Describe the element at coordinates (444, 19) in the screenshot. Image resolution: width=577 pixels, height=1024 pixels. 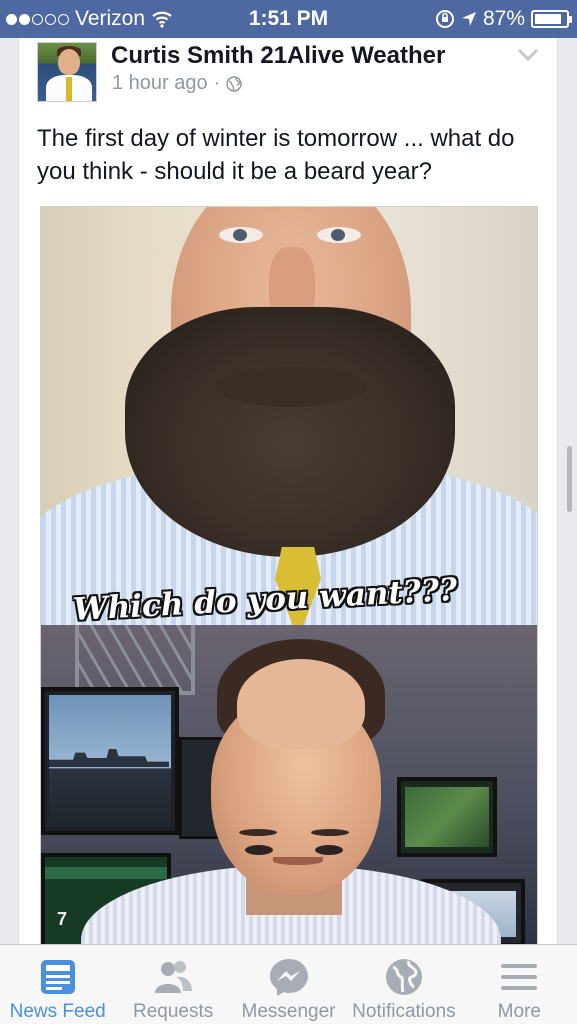
I see `rotation-lock-icon` at that location.